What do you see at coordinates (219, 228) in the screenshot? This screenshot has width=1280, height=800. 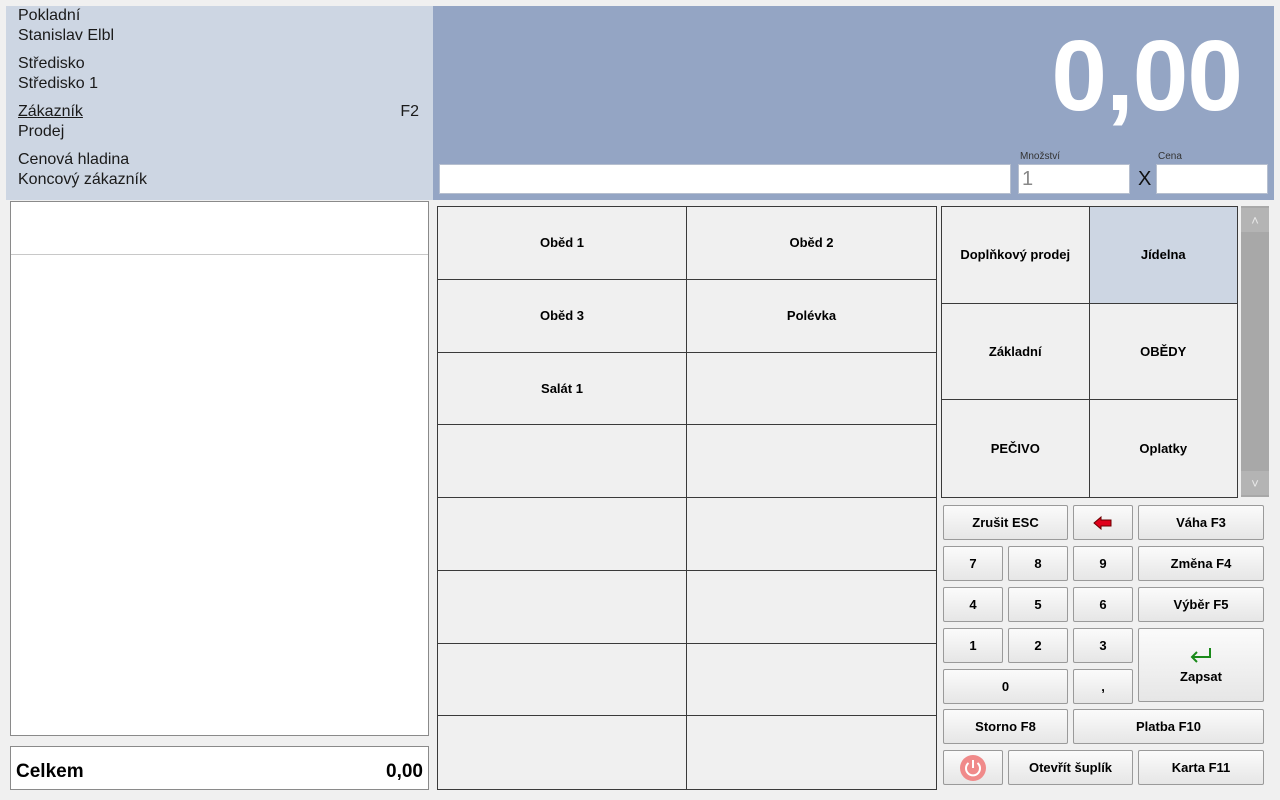 I see `receipt-header-row` at bounding box center [219, 228].